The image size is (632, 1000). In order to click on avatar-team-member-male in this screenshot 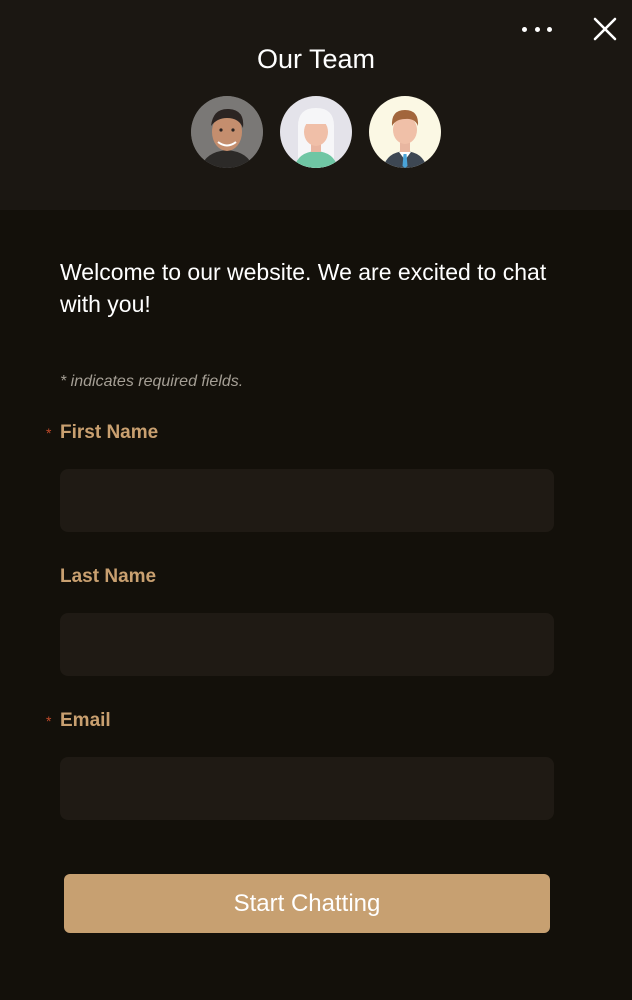, I will do `click(405, 132)`.